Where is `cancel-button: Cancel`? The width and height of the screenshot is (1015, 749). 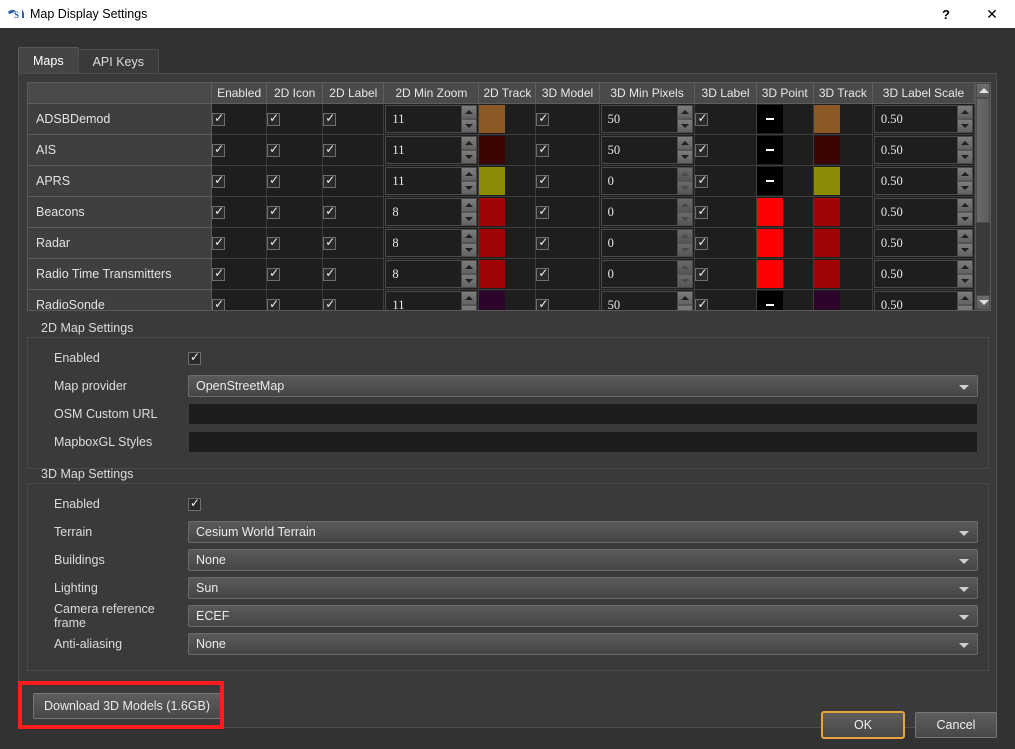 cancel-button: Cancel is located at coordinates (956, 725).